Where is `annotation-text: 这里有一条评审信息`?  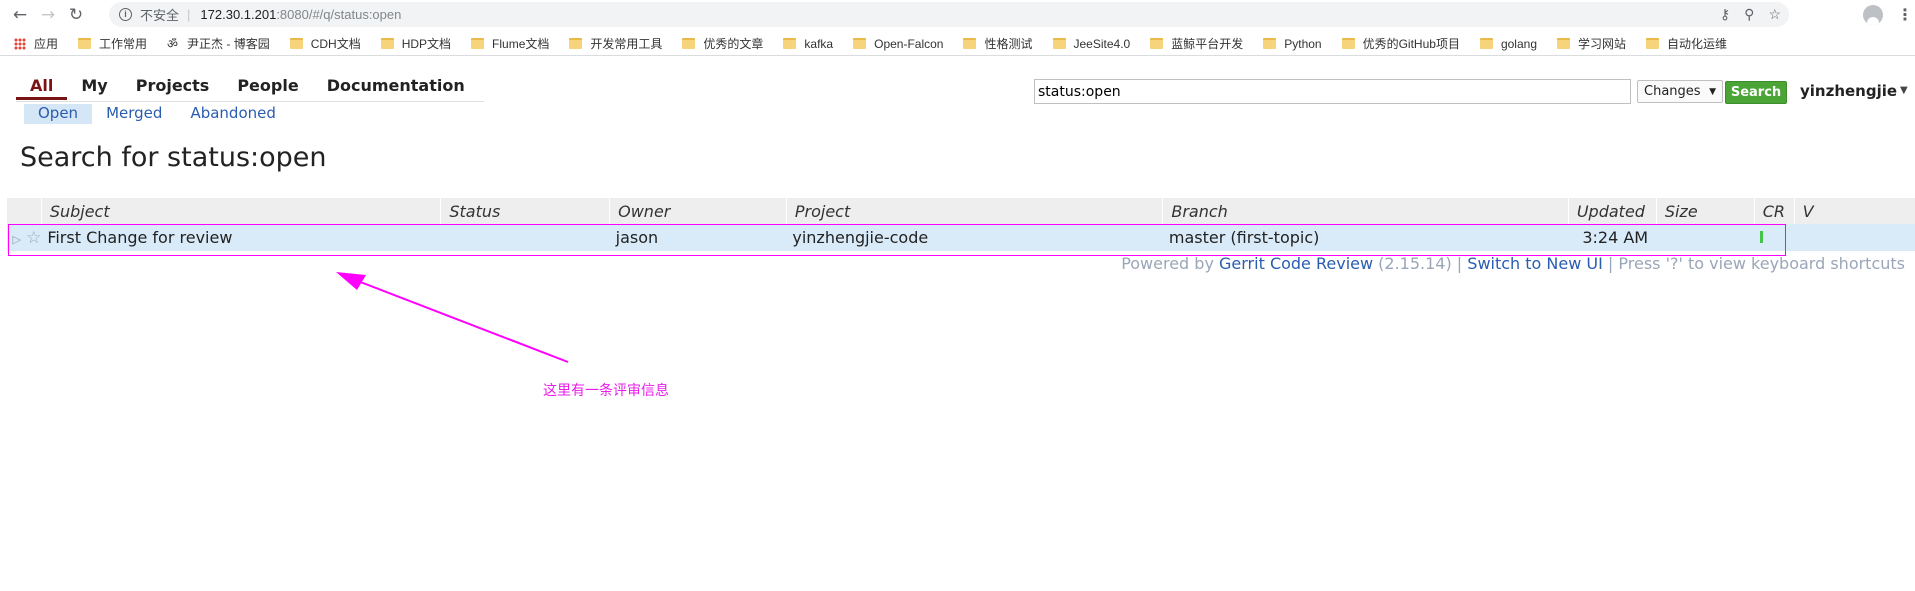
annotation-text: 这里有一条评审信息 is located at coordinates (606, 391).